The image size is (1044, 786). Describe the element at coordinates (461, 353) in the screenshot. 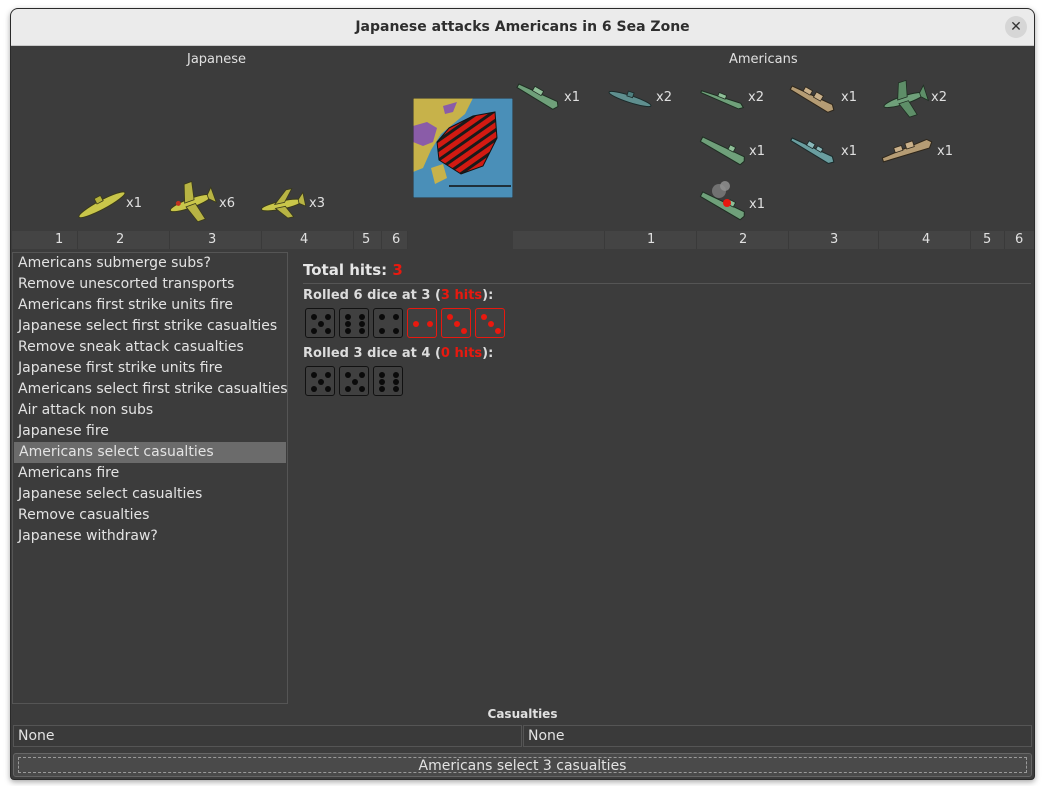

I see `roll-hits: 0 hits` at that location.